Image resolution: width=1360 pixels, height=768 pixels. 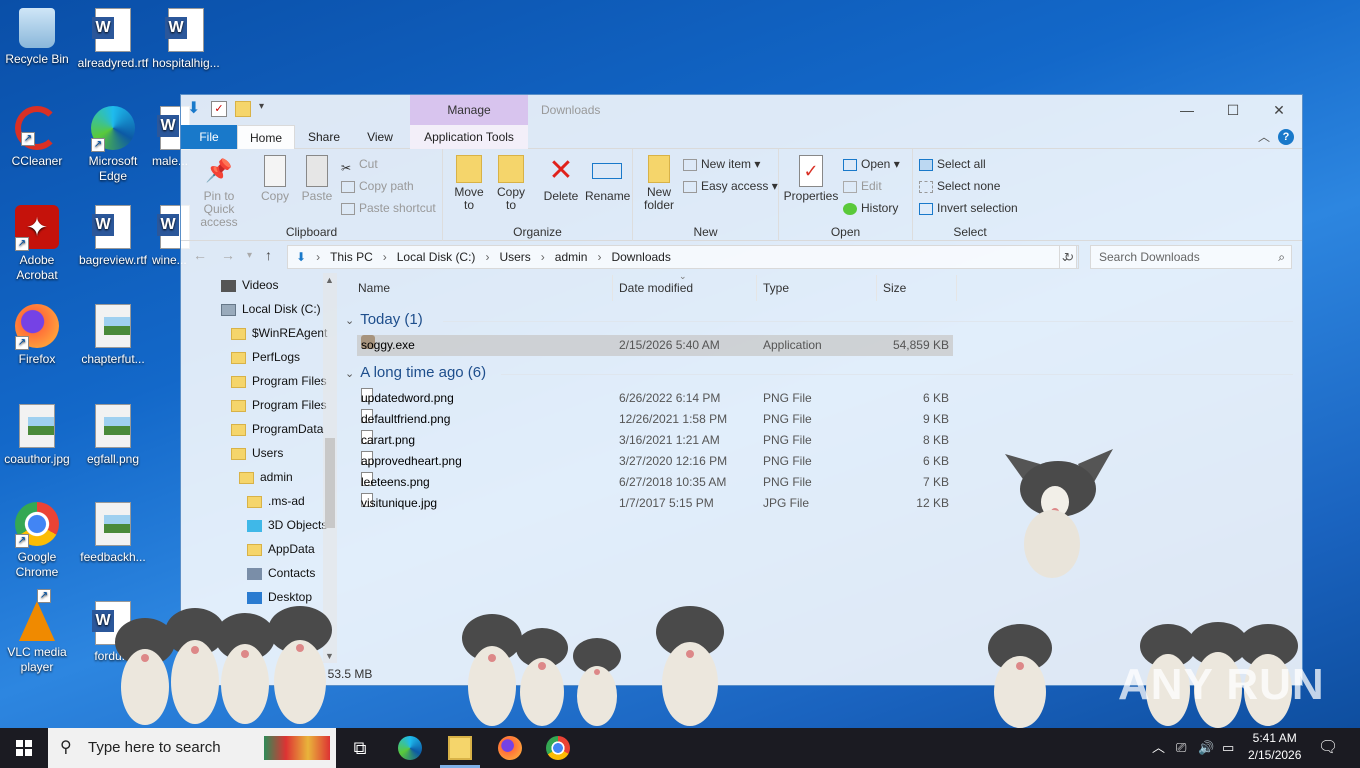 I want to click on tab-file: File, so click(x=209, y=137).